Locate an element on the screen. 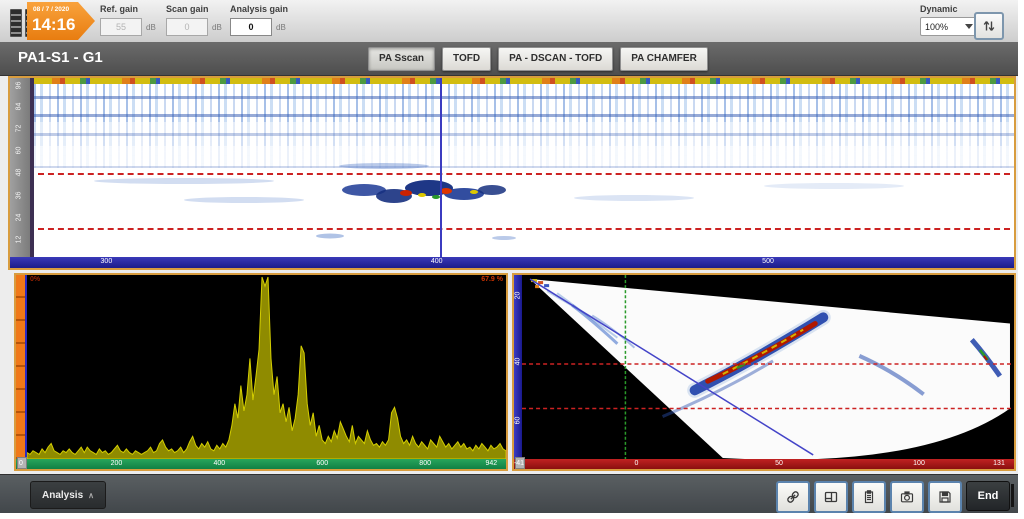 Image resolution: width=1024 pixels, height=519 pixels. axis-tick-label: 84 is located at coordinates (19, 106).